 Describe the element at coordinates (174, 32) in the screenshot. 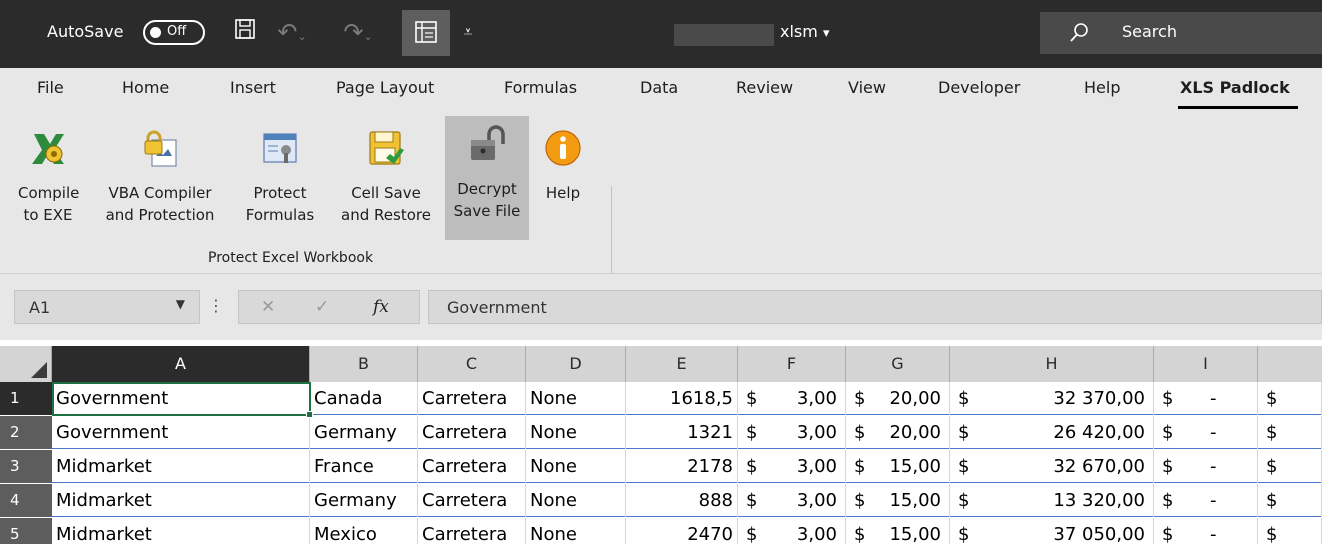

I see `autosave-toggle: Off` at that location.